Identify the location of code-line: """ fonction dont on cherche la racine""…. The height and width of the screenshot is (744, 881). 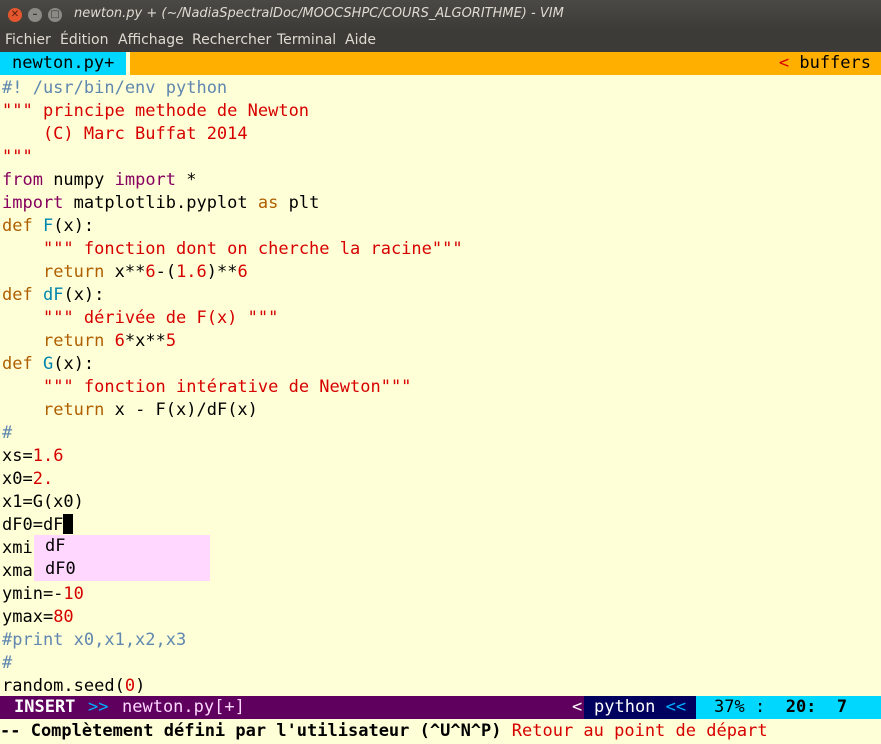
(232, 249).